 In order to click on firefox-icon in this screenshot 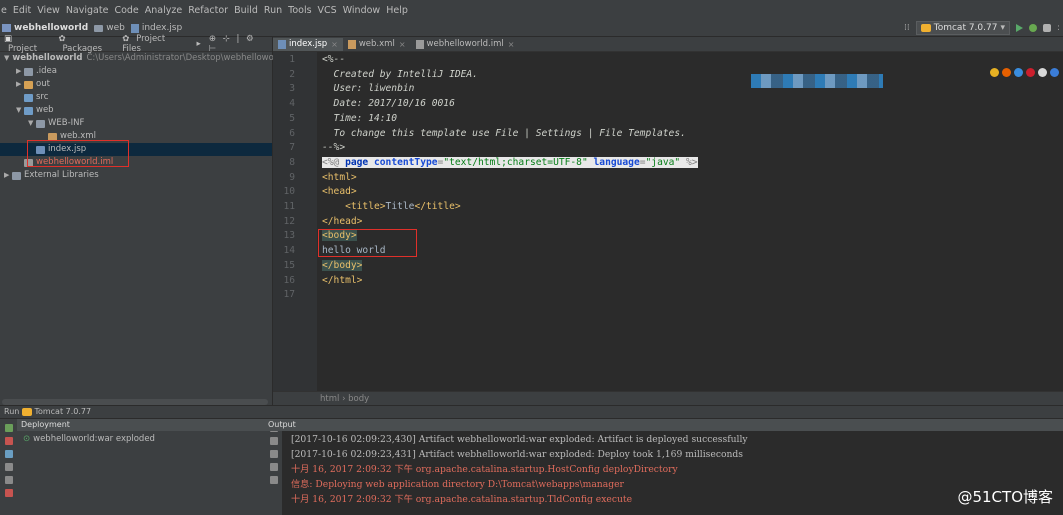, I will do `click(1006, 72)`.